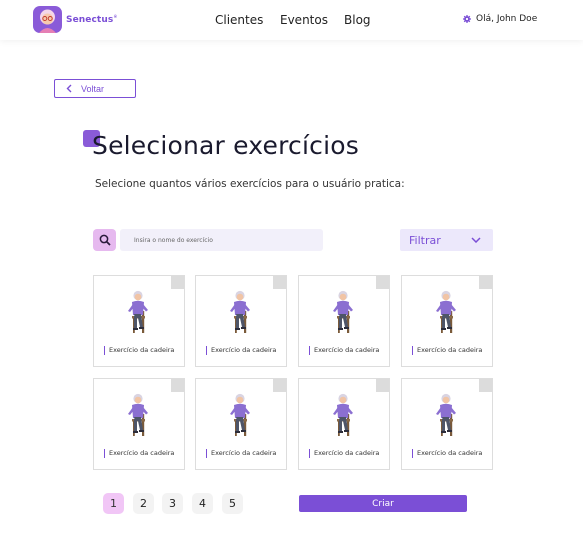  What do you see at coordinates (47, 19) in the screenshot?
I see `logo-icon` at bounding box center [47, 19].